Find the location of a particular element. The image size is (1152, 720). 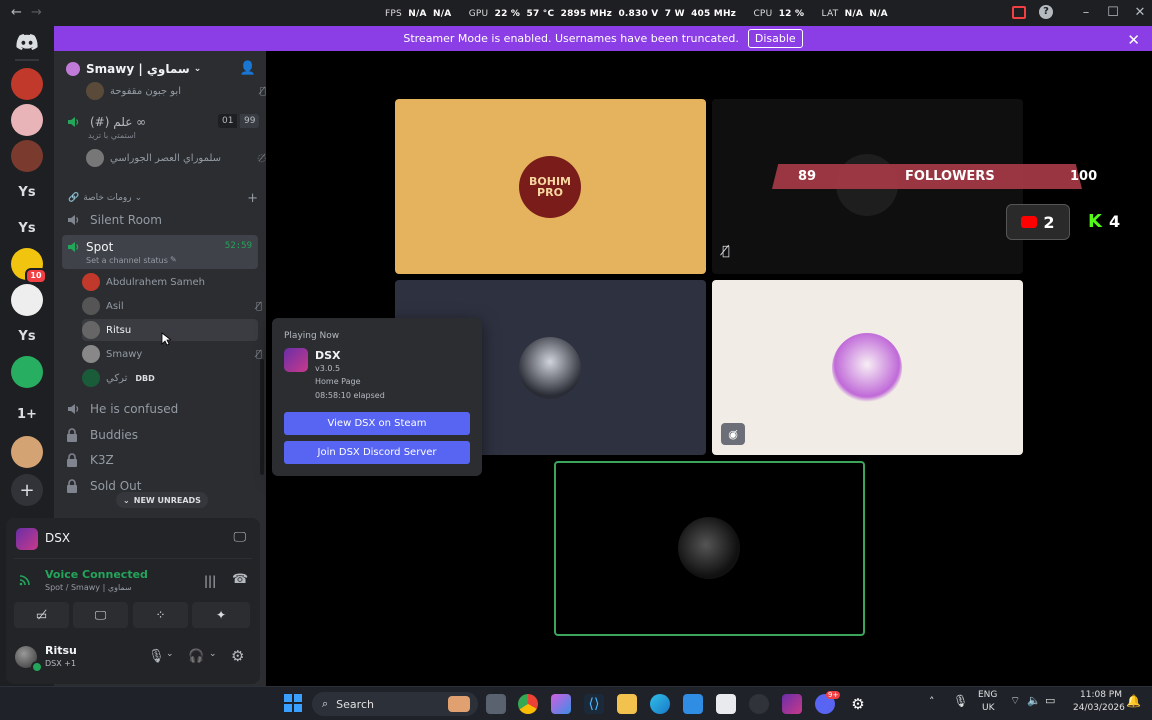

help-icon: ? is located at coordinates (1046, 12).